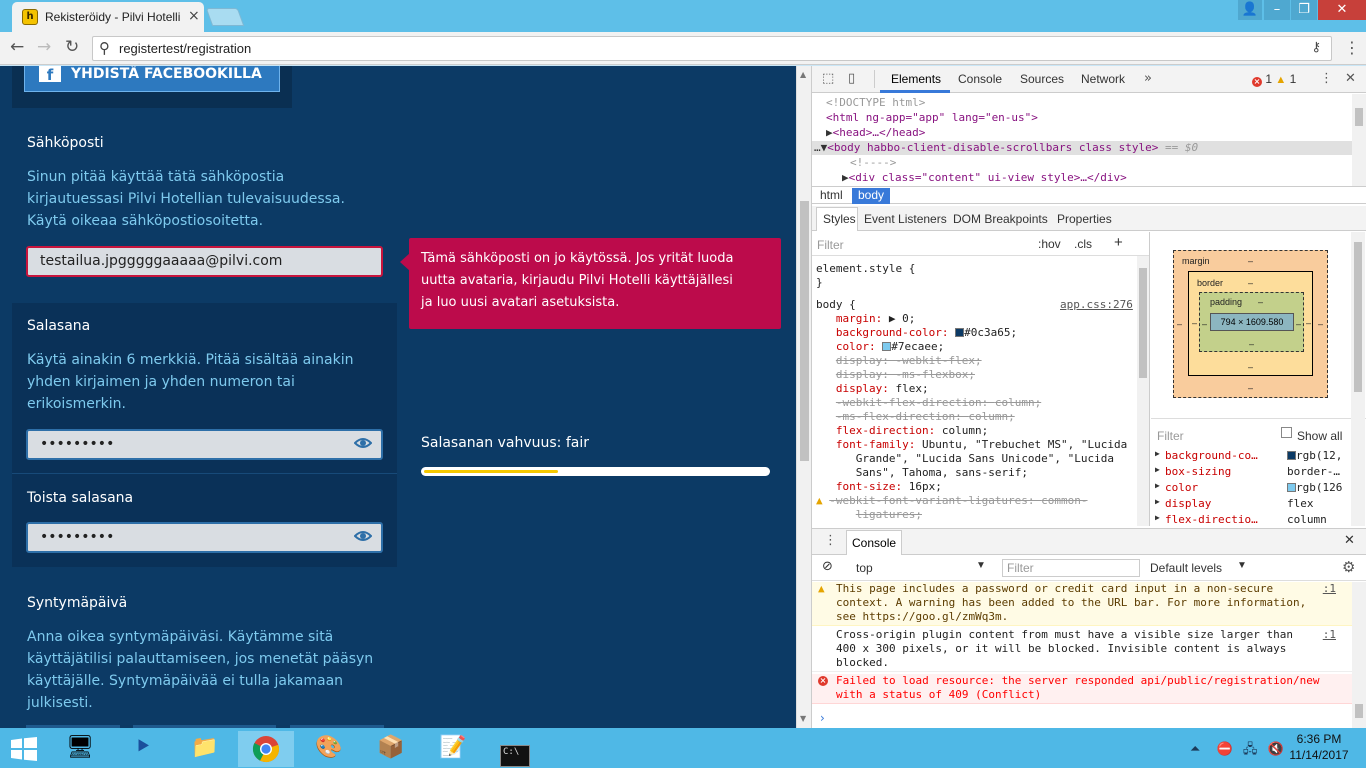 Image resolution: width=1366 pixels, height=768 pixels. Describe the element at coordinates (1359, 711) in the screenshot. I see `console-scrollbar-thumb` at that location.